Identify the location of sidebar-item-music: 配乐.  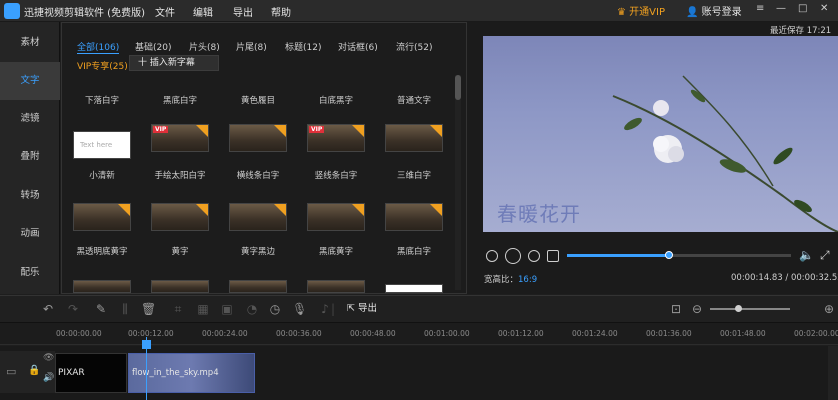
(30, 273).